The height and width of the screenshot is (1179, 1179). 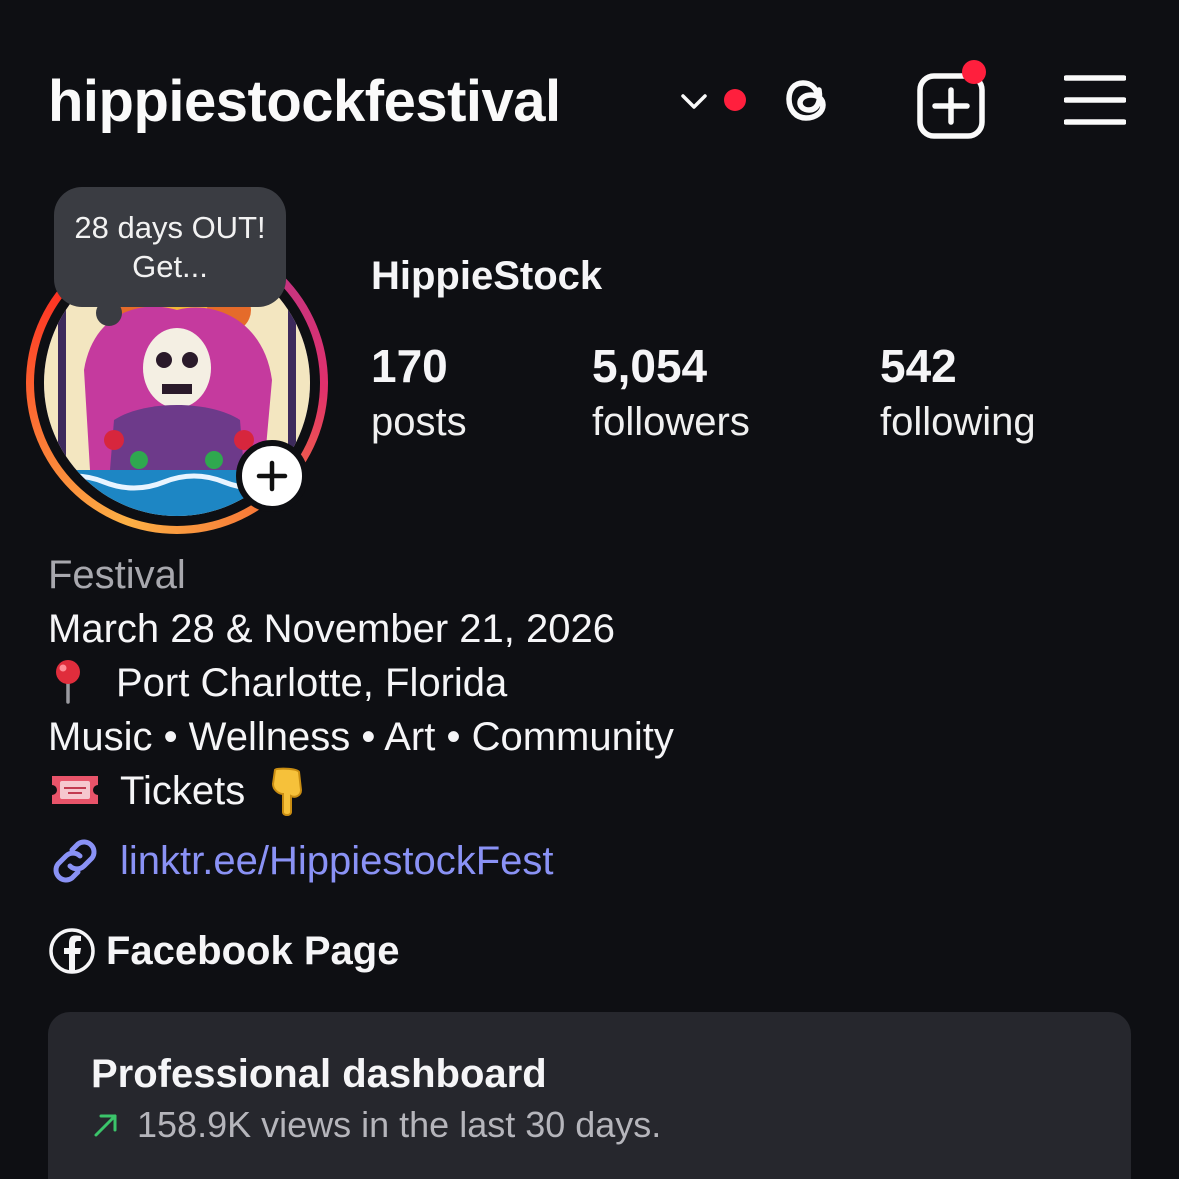 What do you see at coordinates (419, 394) in the screenshot?
I see `posts-stat: 170 posts` at bounding box center [419, 394].